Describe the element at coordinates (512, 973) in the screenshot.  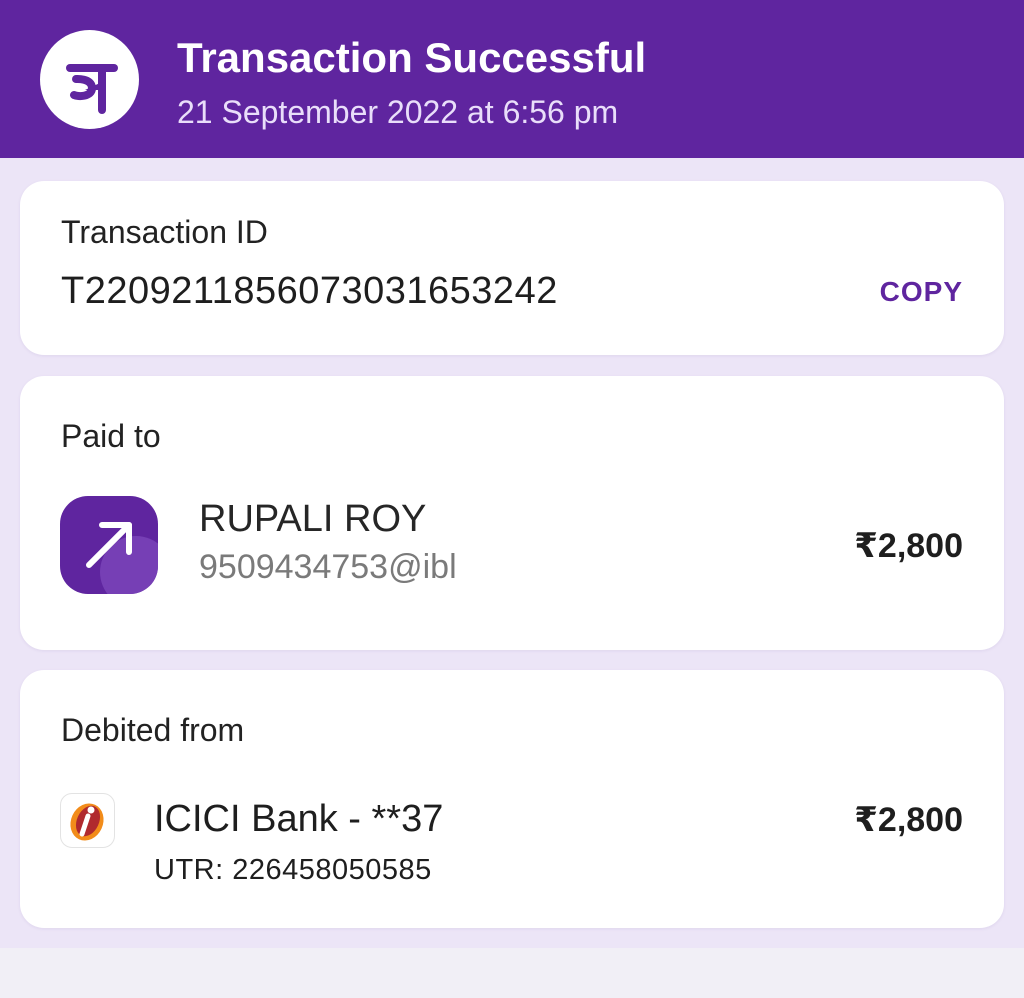
I see `bottom-area` at that location.